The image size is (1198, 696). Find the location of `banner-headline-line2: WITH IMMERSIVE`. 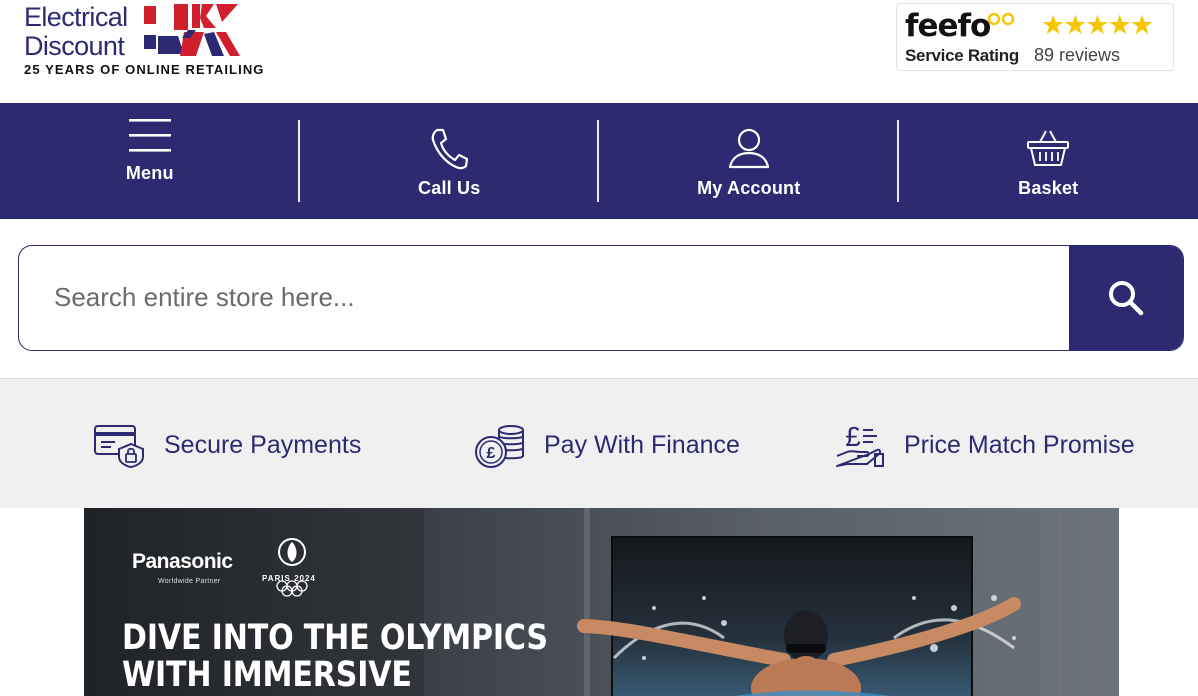

banner-headline-line2: WITH IMMERSIVE is located at coordinates (267, 675).